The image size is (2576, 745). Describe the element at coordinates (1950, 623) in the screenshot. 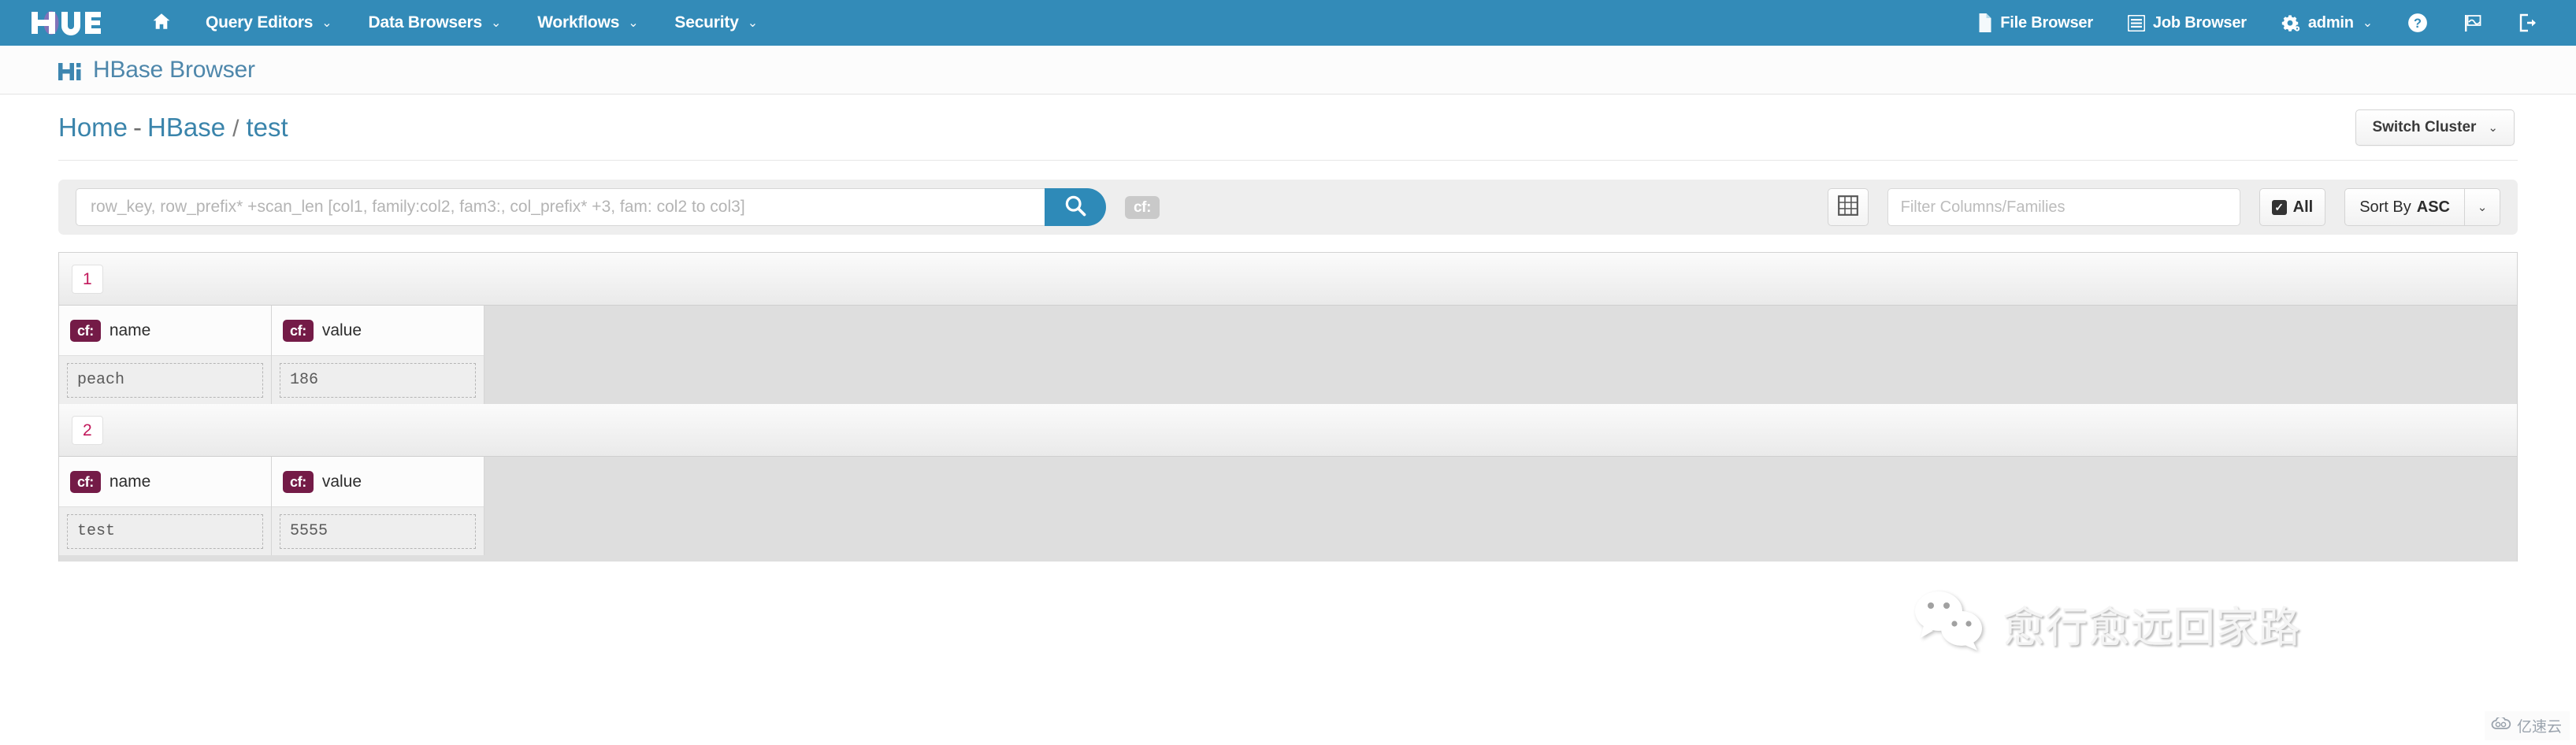

I see `wechat-icon` at that location.